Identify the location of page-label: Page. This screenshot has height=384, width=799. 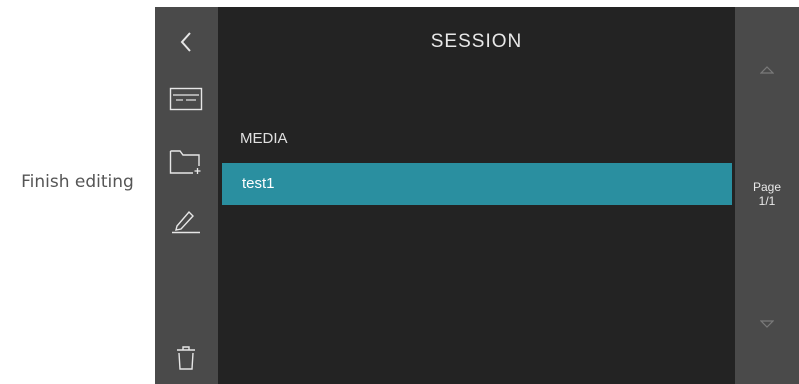
(767, 187).